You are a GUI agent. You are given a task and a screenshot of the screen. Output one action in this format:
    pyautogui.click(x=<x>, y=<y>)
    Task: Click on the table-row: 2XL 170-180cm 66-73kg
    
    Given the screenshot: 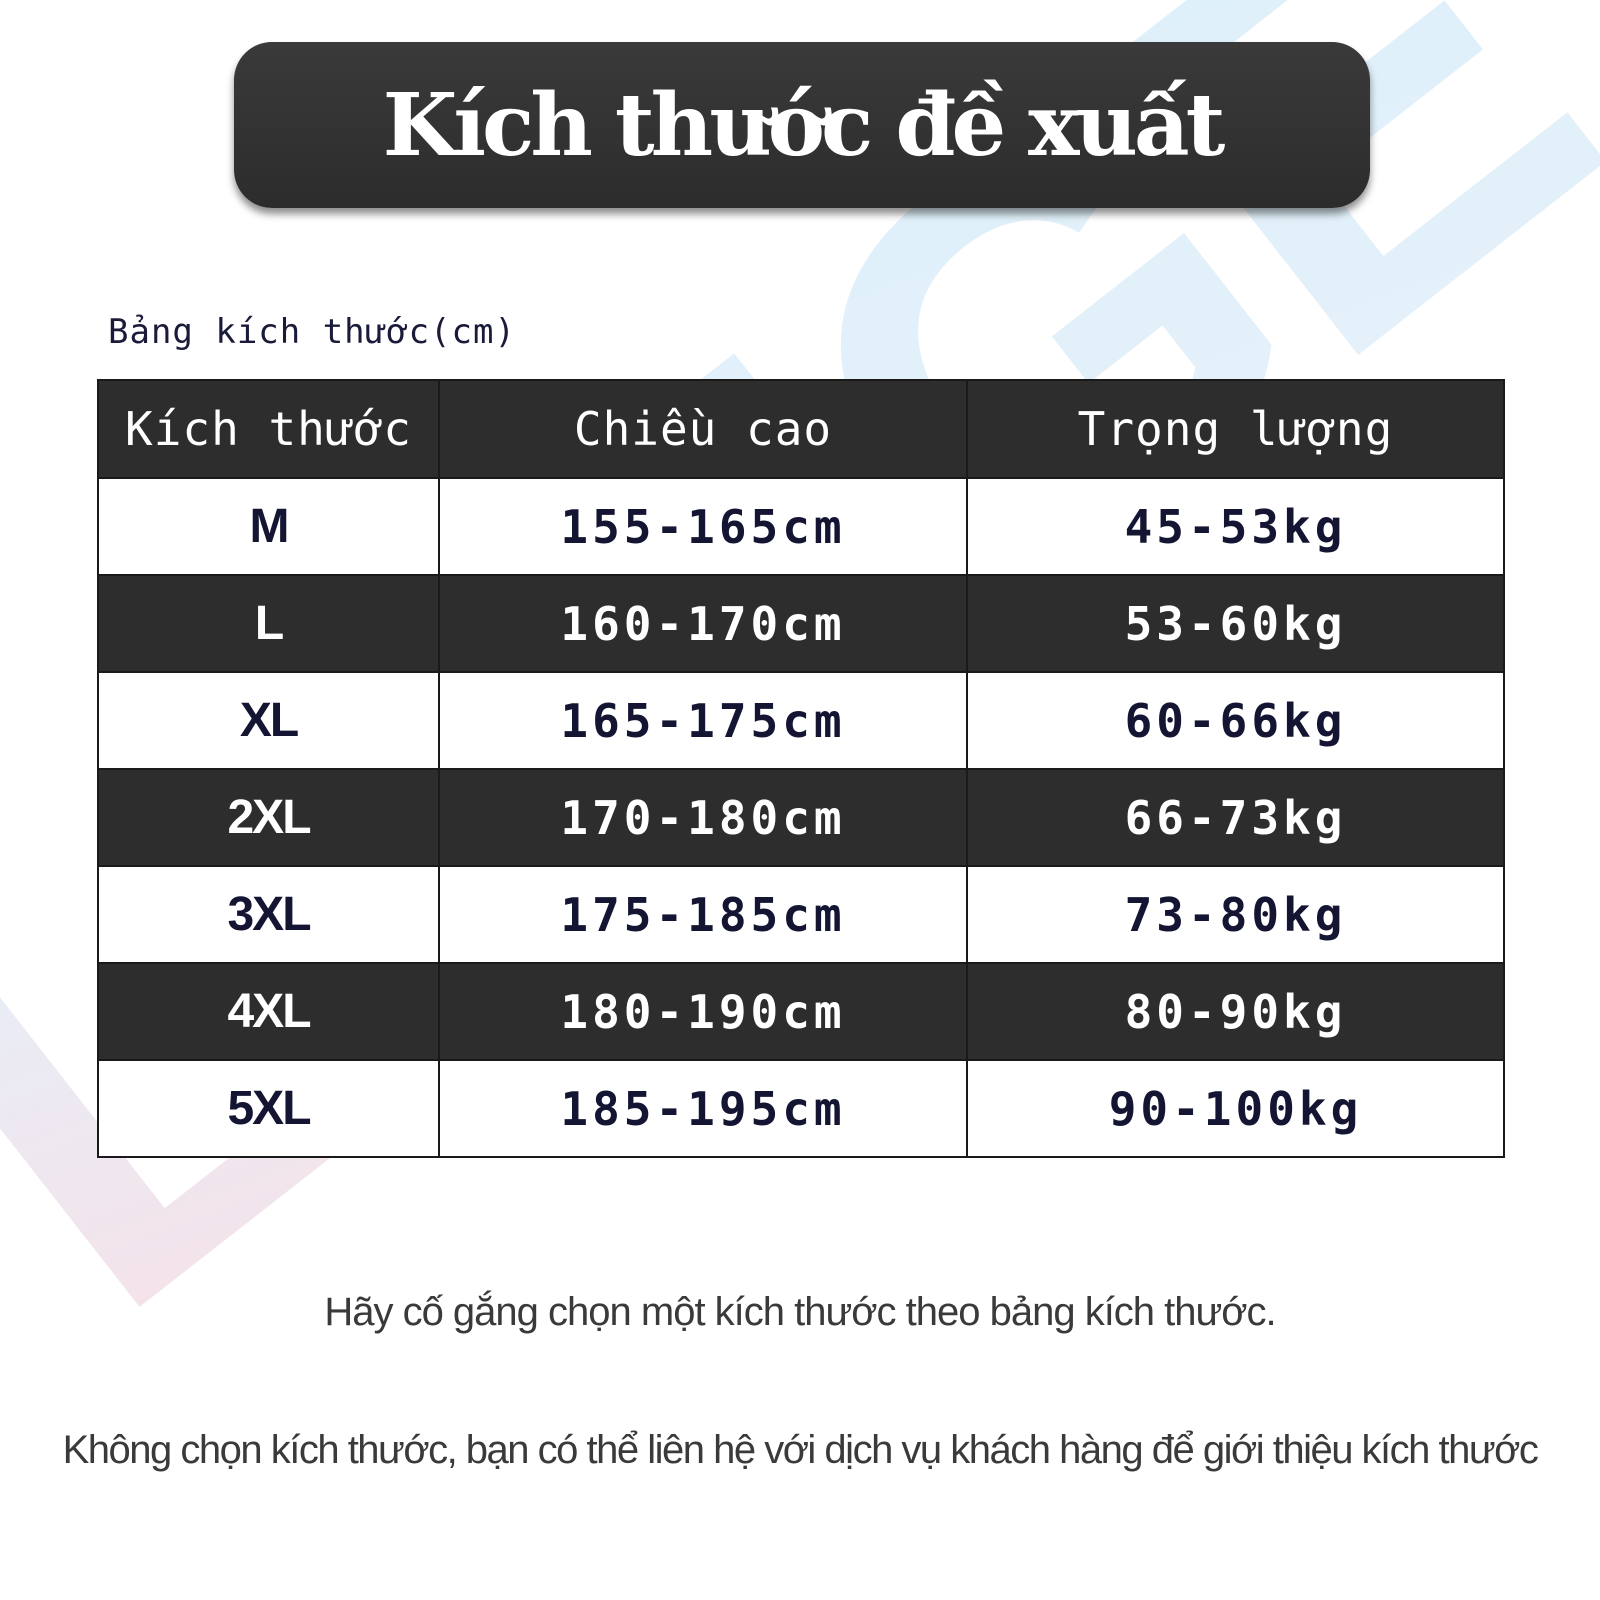 What is the action you would take?
    pyautogui.click(x=801, y=817)
    